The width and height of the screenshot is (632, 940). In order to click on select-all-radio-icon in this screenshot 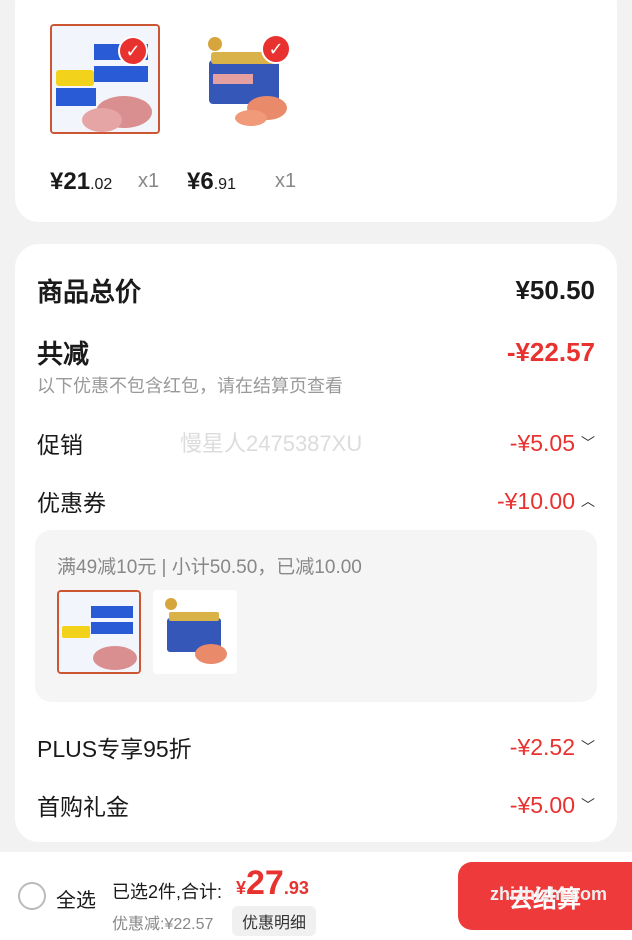, I will do `click(32, 896)`.